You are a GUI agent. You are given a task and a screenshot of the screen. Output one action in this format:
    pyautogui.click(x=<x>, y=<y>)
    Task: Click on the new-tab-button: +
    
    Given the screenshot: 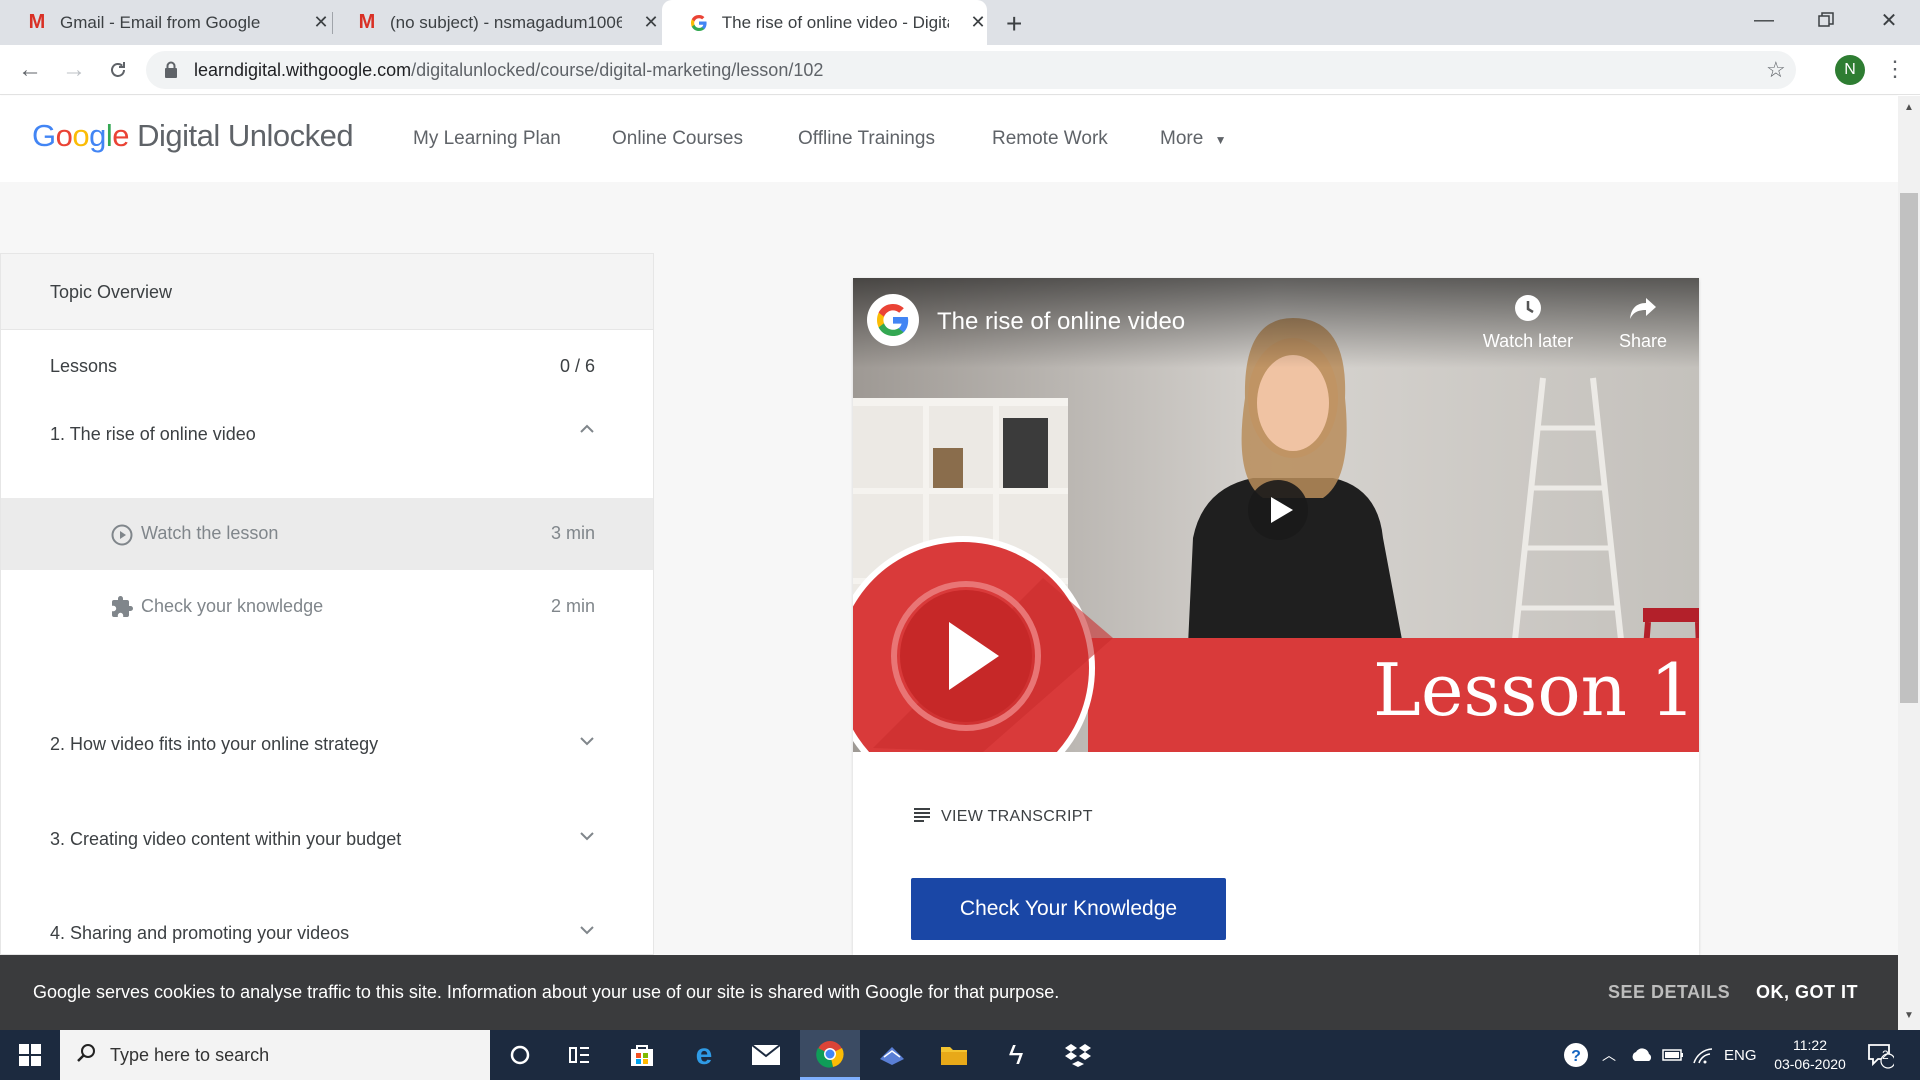 What is the action you would take?
    pyautogui.click(x=1014, y=24)
    